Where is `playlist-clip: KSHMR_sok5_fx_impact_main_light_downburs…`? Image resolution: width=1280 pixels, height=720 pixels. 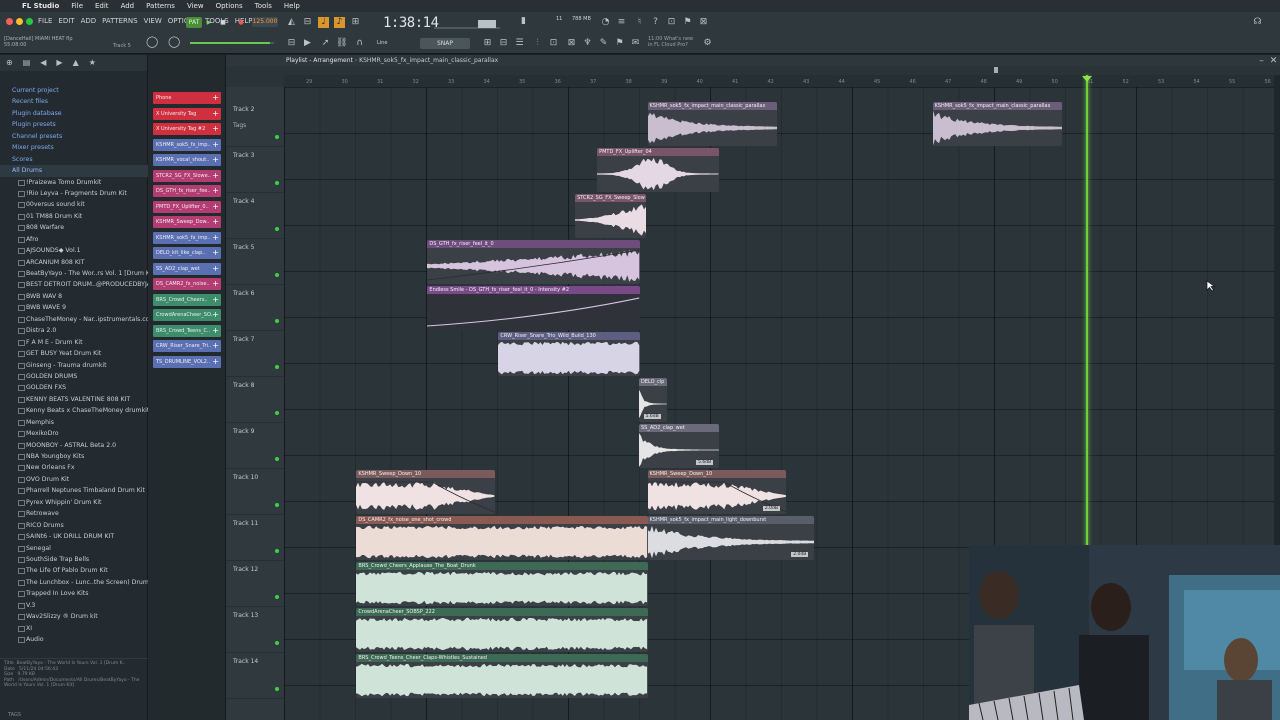 playlist-clip: KSHMR_sok5_fx_impact_main_light_downburs… is located at coordinates (731, 538).